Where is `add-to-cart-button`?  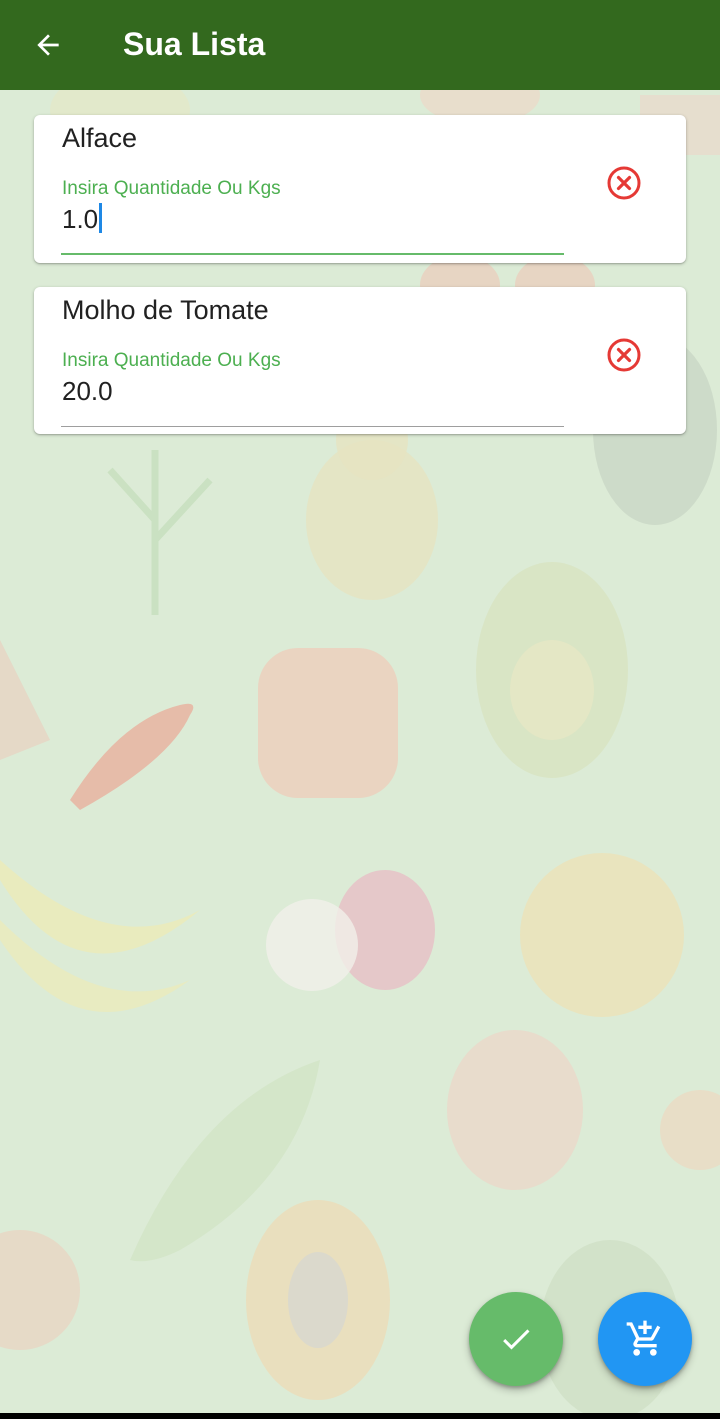
add-to-cart-button is located at coordinates (645, 1339).